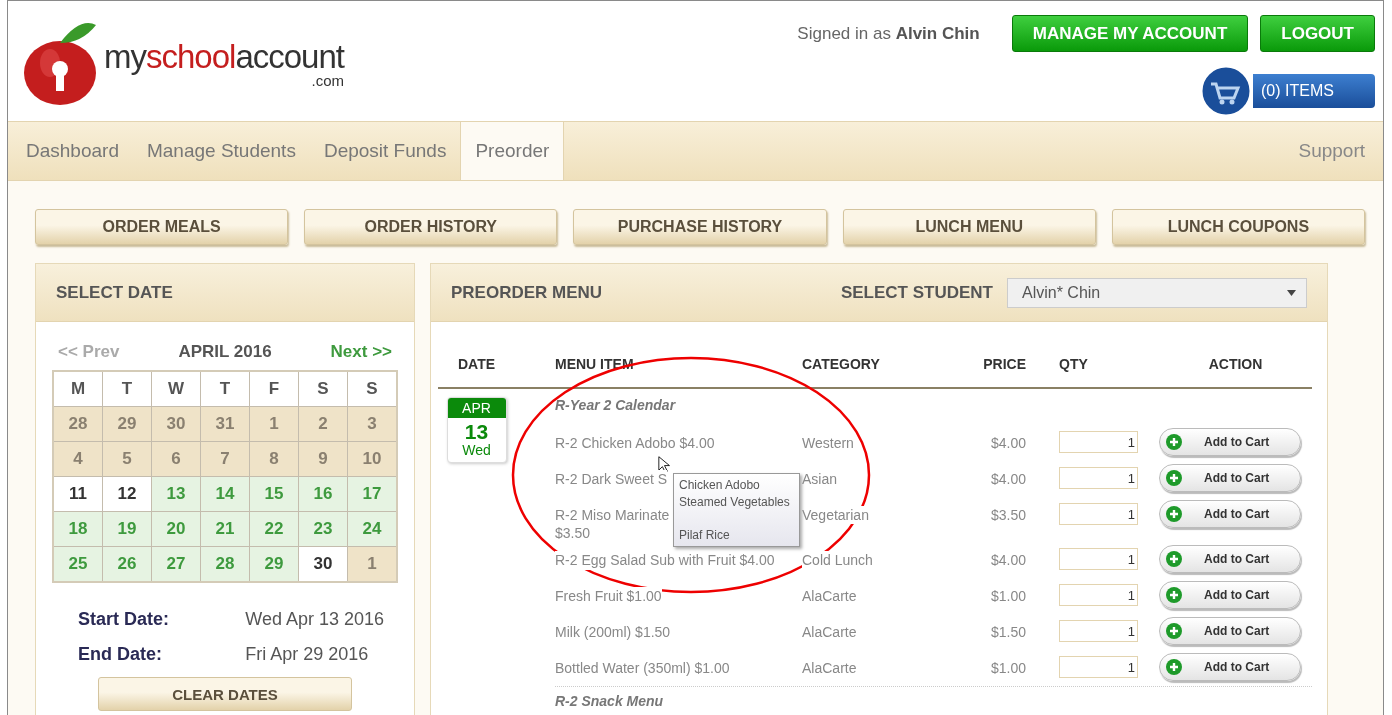  What do you see at coordinates (127, 529) in the screenshot?
I see `calendar-day: 19` at bounding box center [127, 529].